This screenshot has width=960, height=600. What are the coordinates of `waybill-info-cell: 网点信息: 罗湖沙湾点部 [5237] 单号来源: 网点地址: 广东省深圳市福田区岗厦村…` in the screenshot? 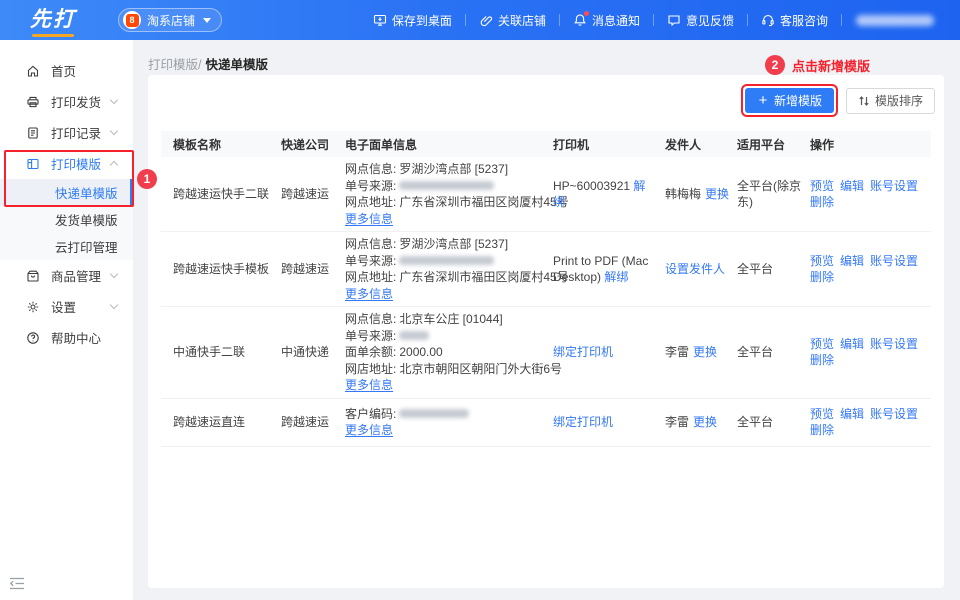 It's located at (457, 269).